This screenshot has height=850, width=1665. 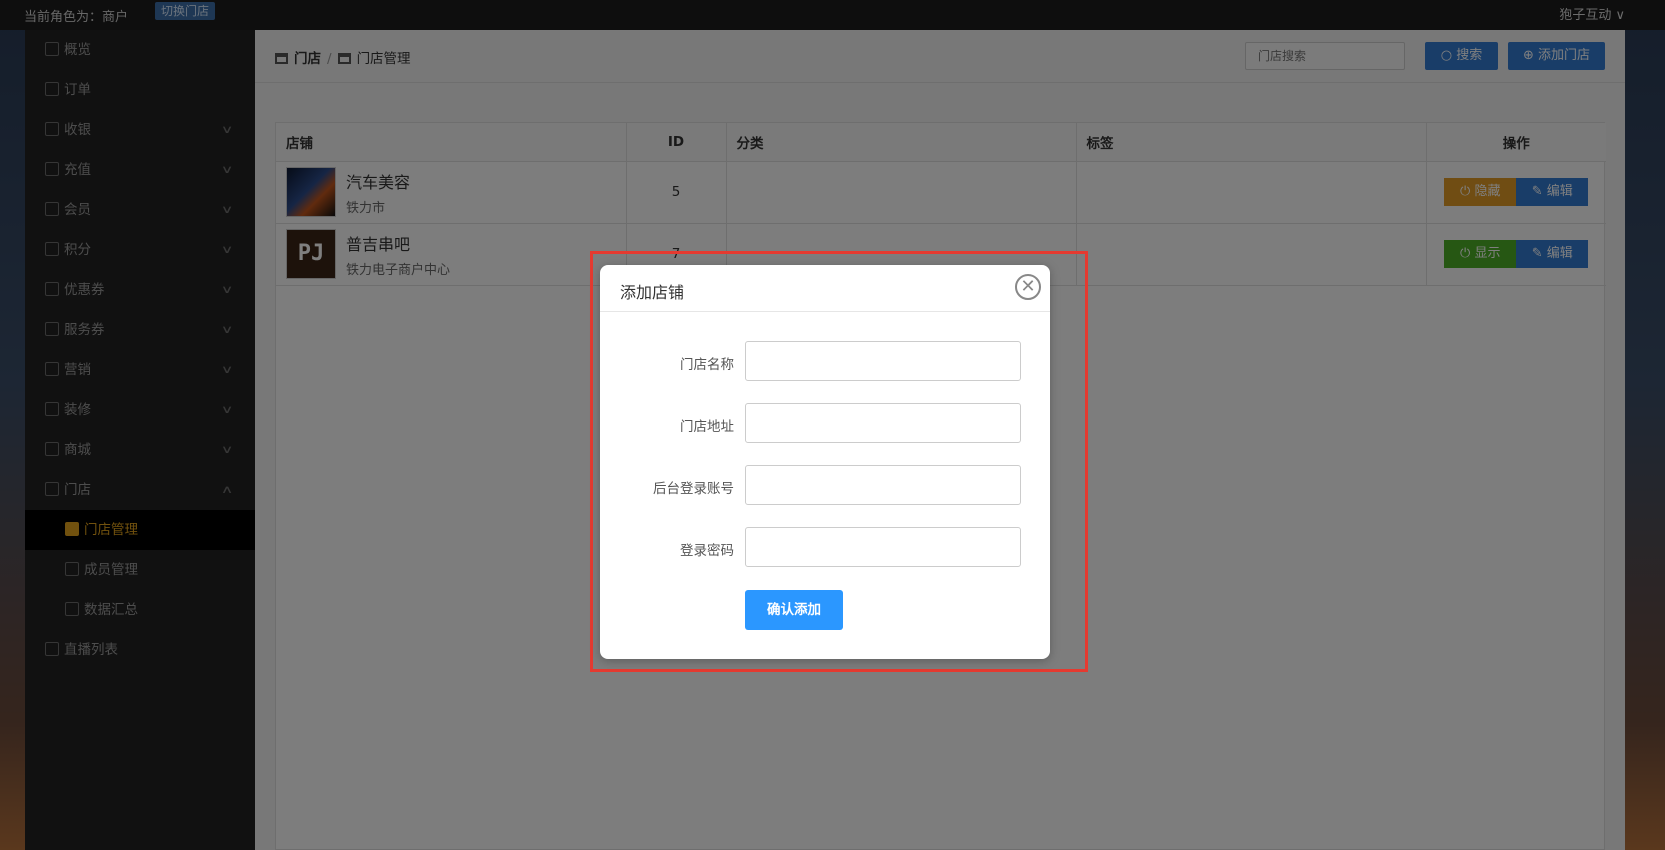 I want to click on close-icon: ✕, so click(x=1028, y=287).